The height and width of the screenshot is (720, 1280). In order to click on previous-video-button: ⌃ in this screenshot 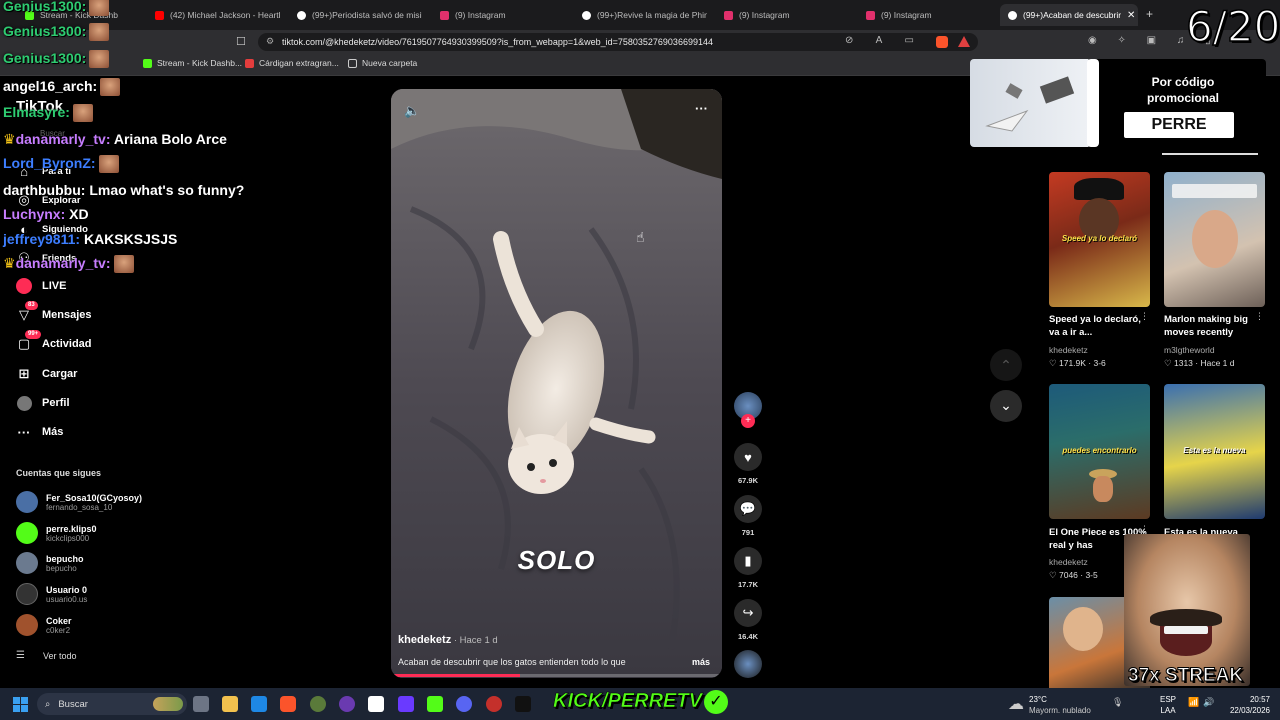, I will do `click(1006, 365)`.